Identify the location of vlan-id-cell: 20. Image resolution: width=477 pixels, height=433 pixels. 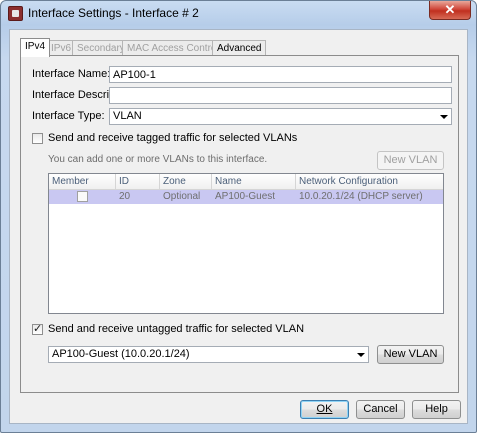
(125, 196).